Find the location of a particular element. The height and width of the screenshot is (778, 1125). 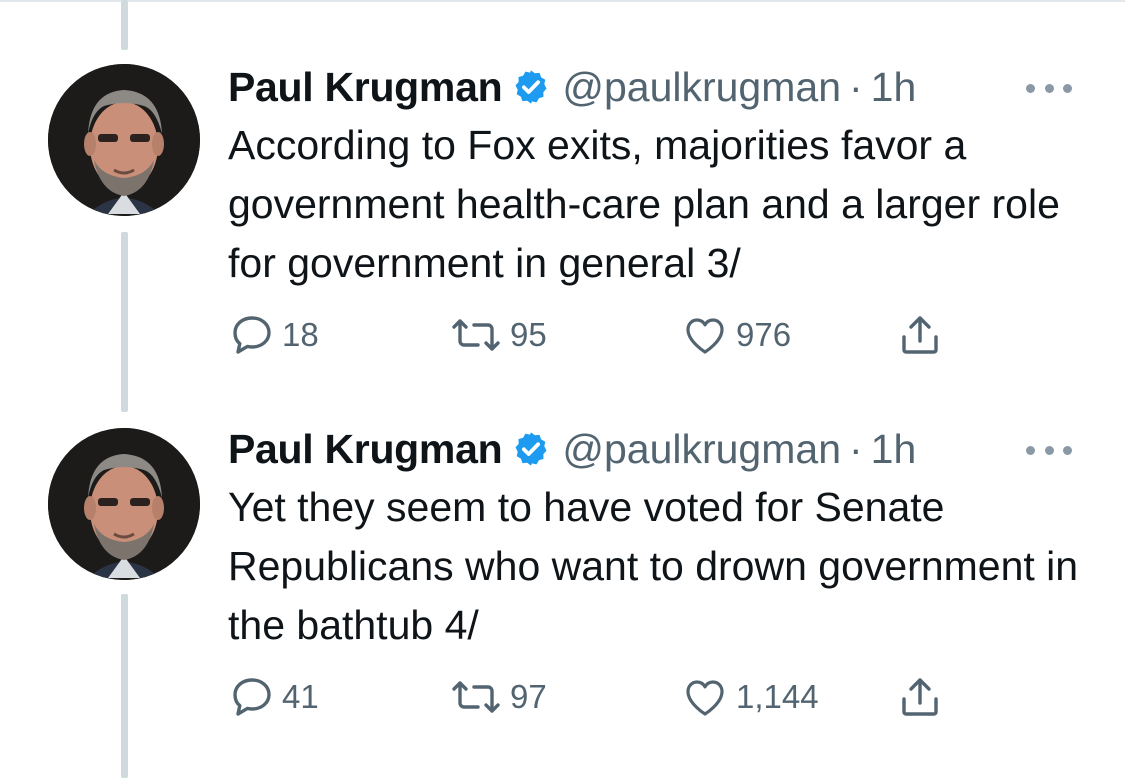

like-button: 1,144 is located at coordinates (749, 697).